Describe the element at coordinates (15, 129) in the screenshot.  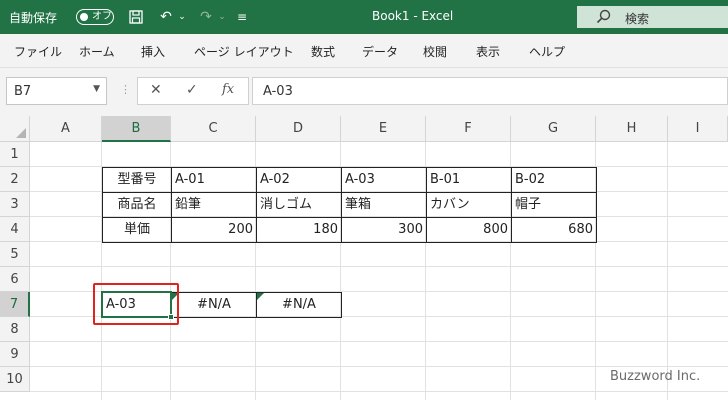
I see `select-all-button` at that location.